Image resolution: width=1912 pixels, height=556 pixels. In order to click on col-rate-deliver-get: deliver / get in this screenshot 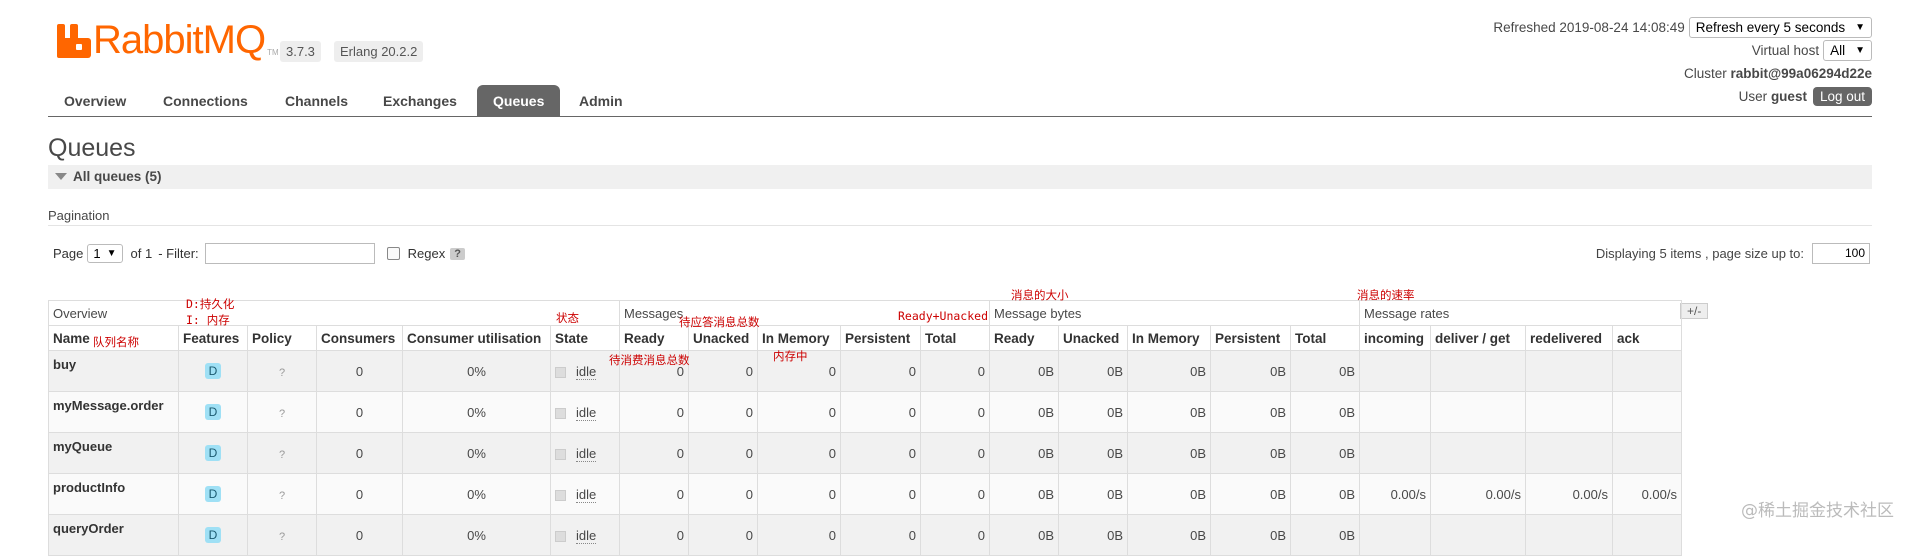, I will do `click(1478, 338)`.